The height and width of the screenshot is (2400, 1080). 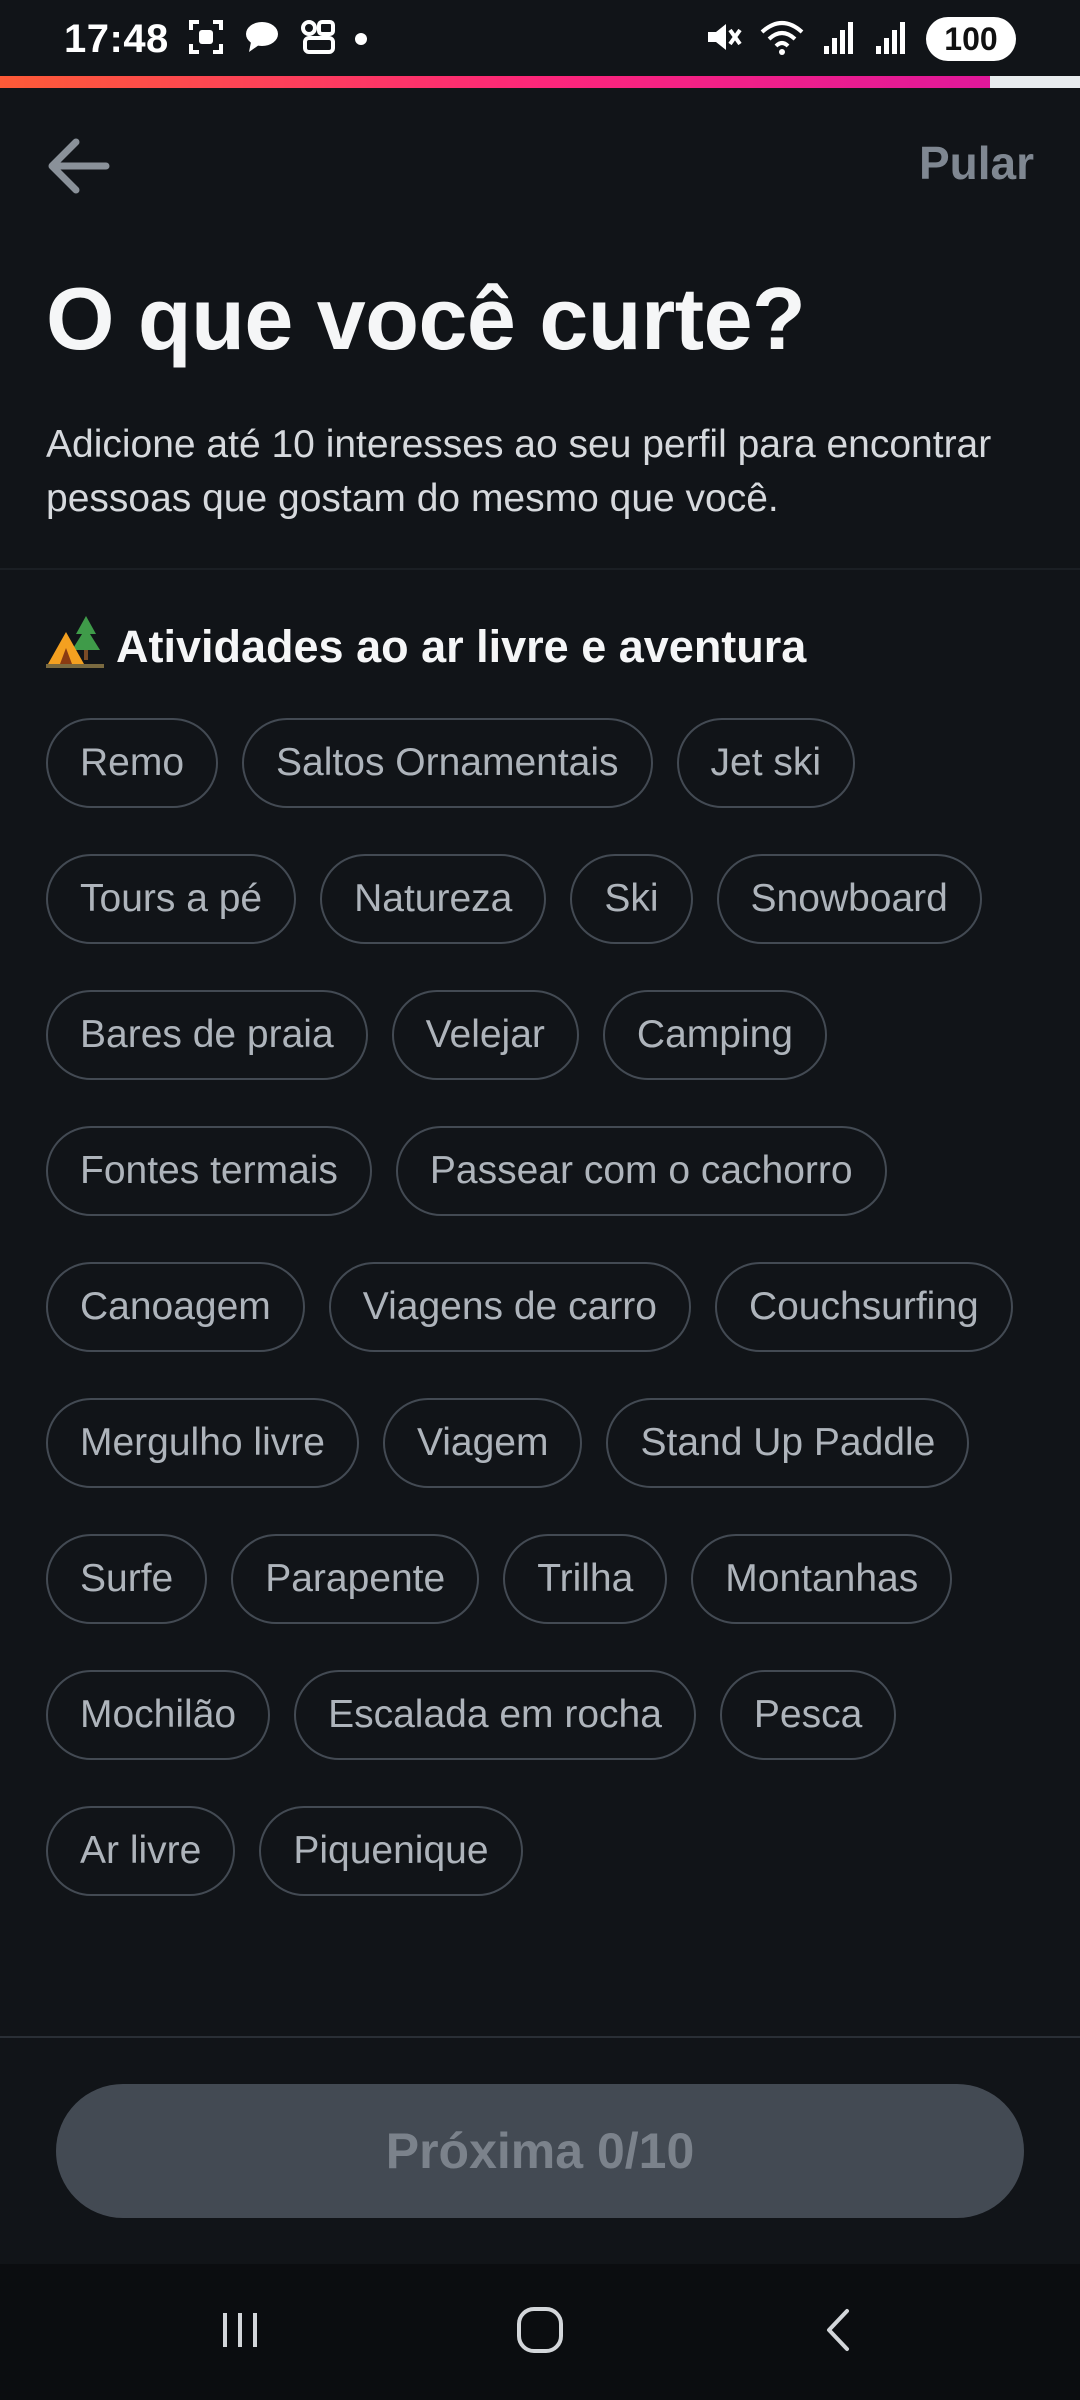 I want to click on header-divider, so click(x=540, y=569).